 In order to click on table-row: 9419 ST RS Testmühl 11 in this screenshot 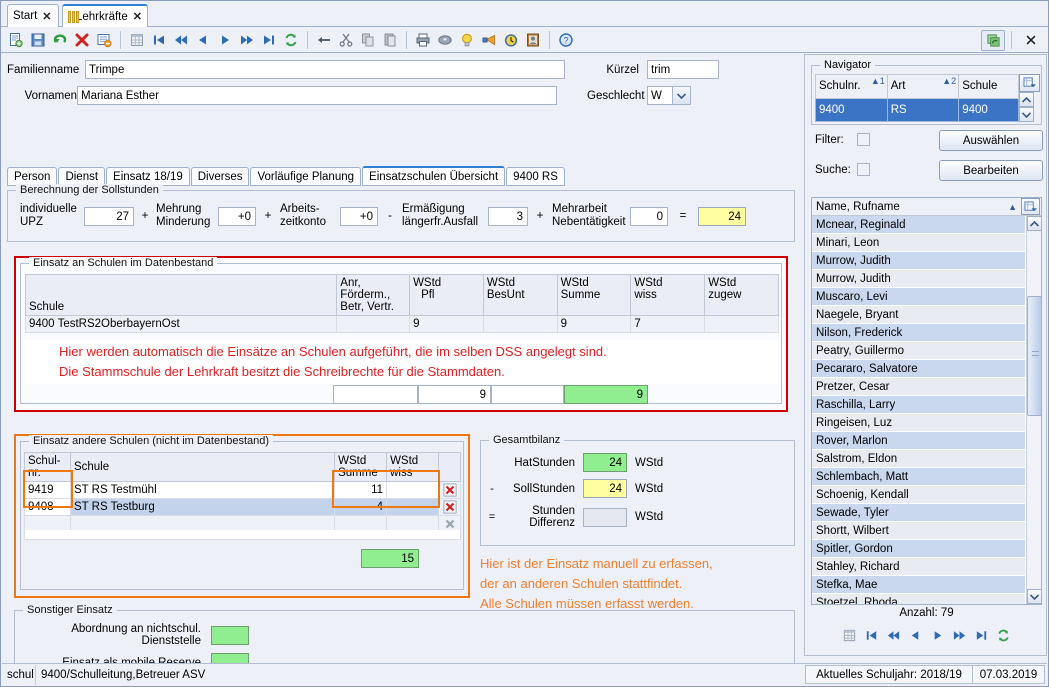, I will do `click(242, 490)`.